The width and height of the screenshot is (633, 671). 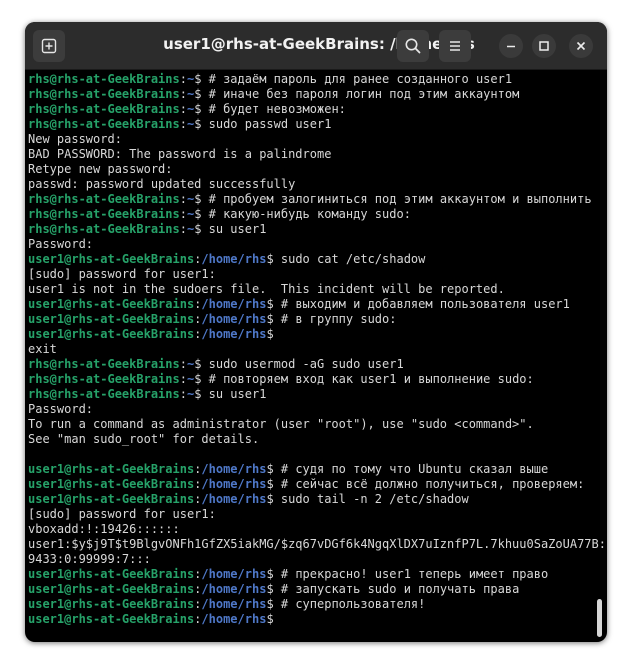 I want to click on terminal-text: See "man sudo_root" for details., so click(x=144, y=439).